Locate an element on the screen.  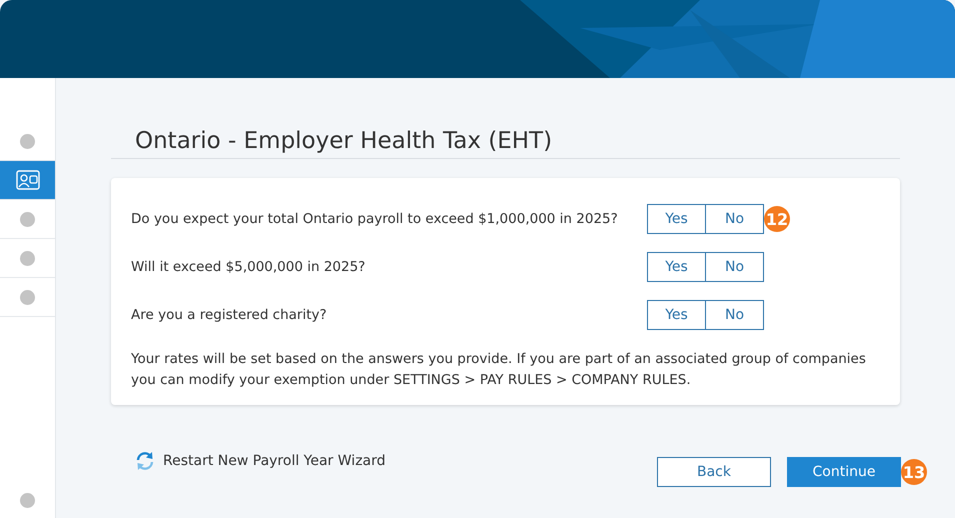
page-title: Ontario - Employer Health Tax (EHT) is located at coordinates (505, 143).